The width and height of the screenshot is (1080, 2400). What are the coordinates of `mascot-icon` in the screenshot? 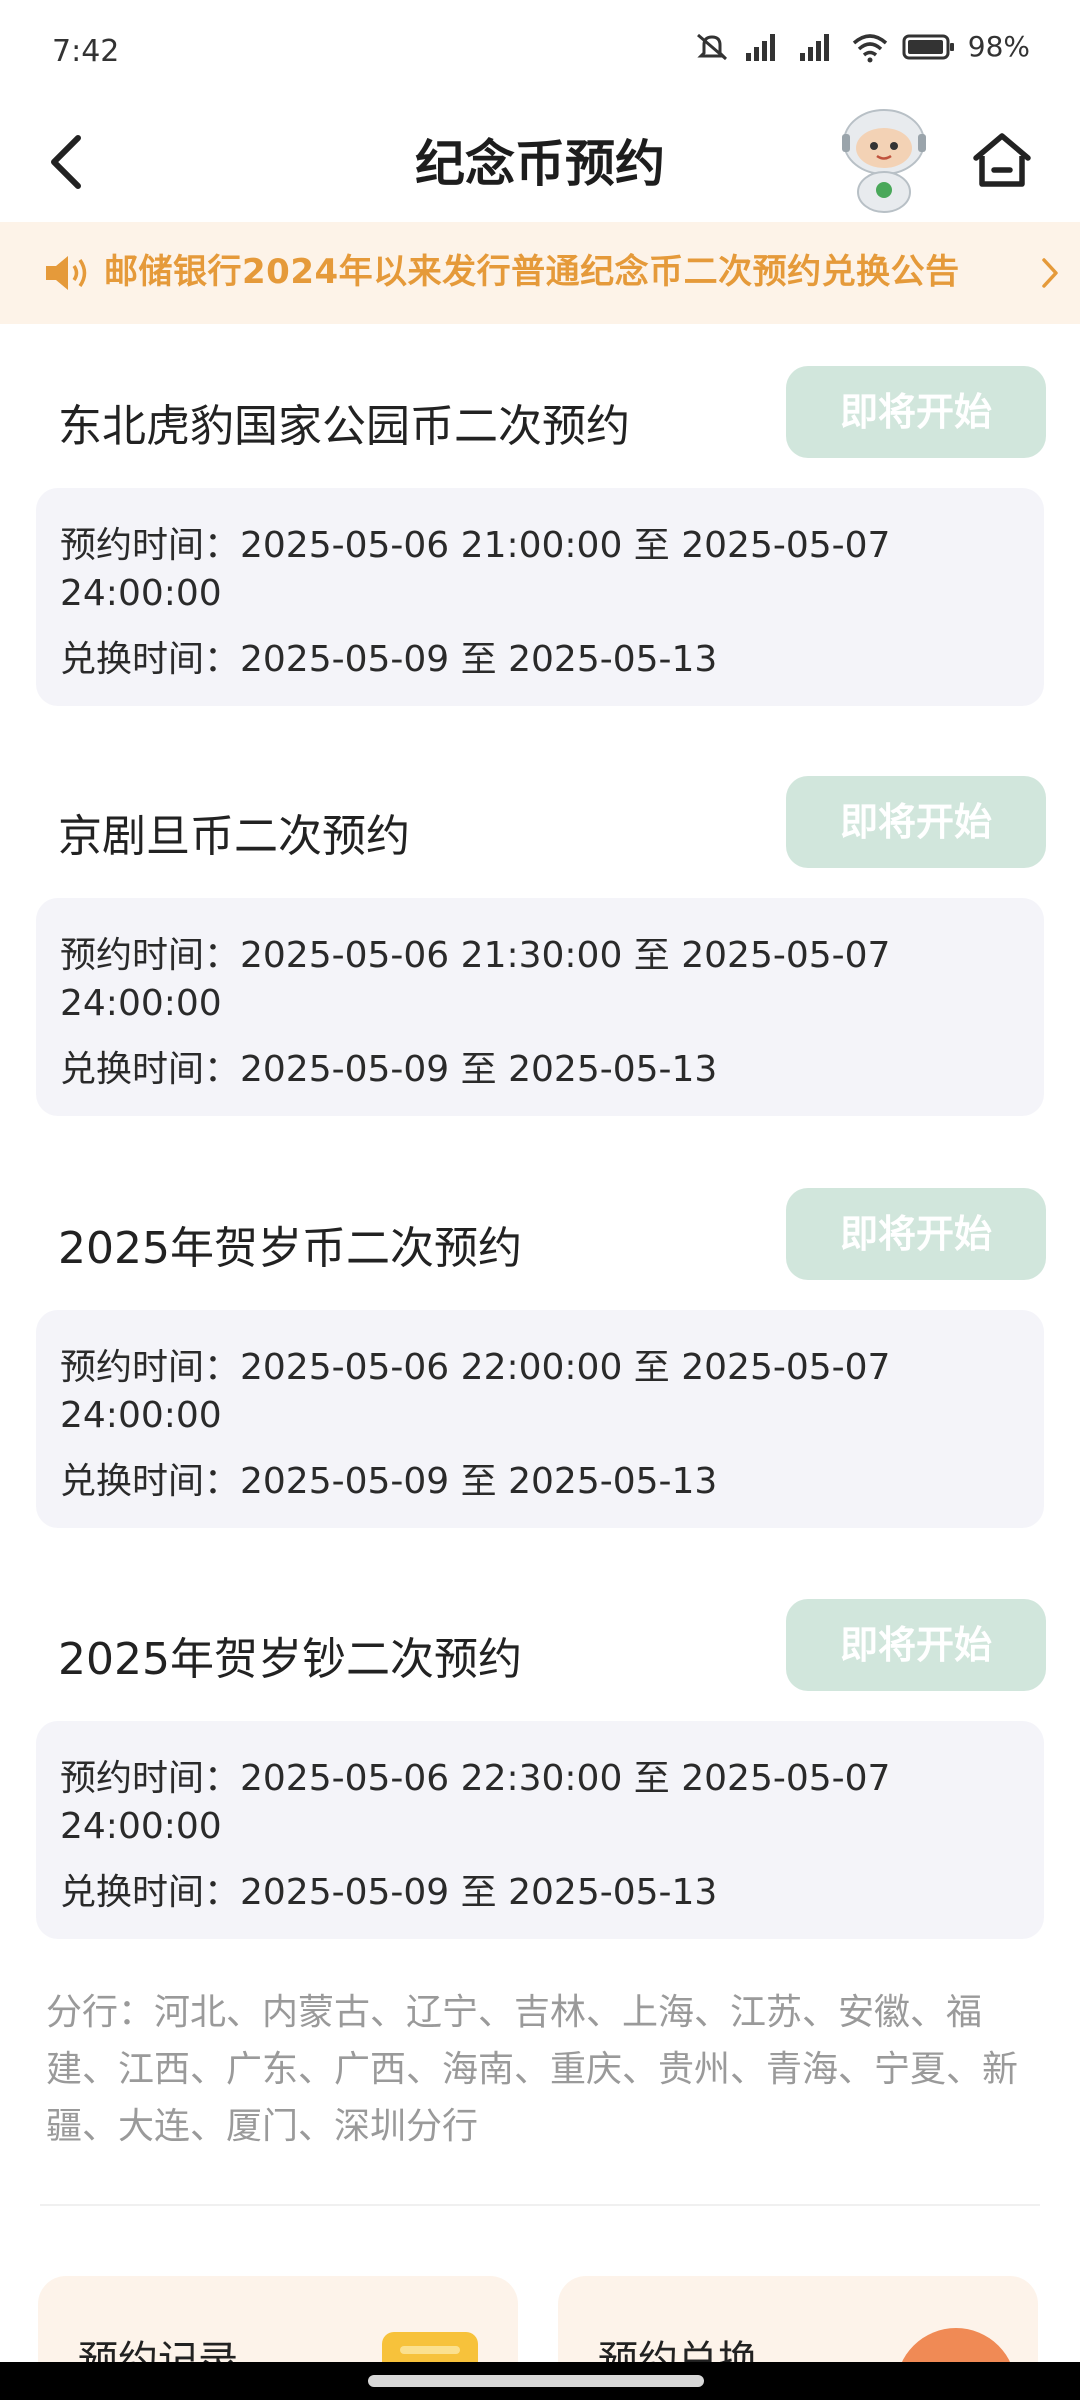 It's located at (884, 161).